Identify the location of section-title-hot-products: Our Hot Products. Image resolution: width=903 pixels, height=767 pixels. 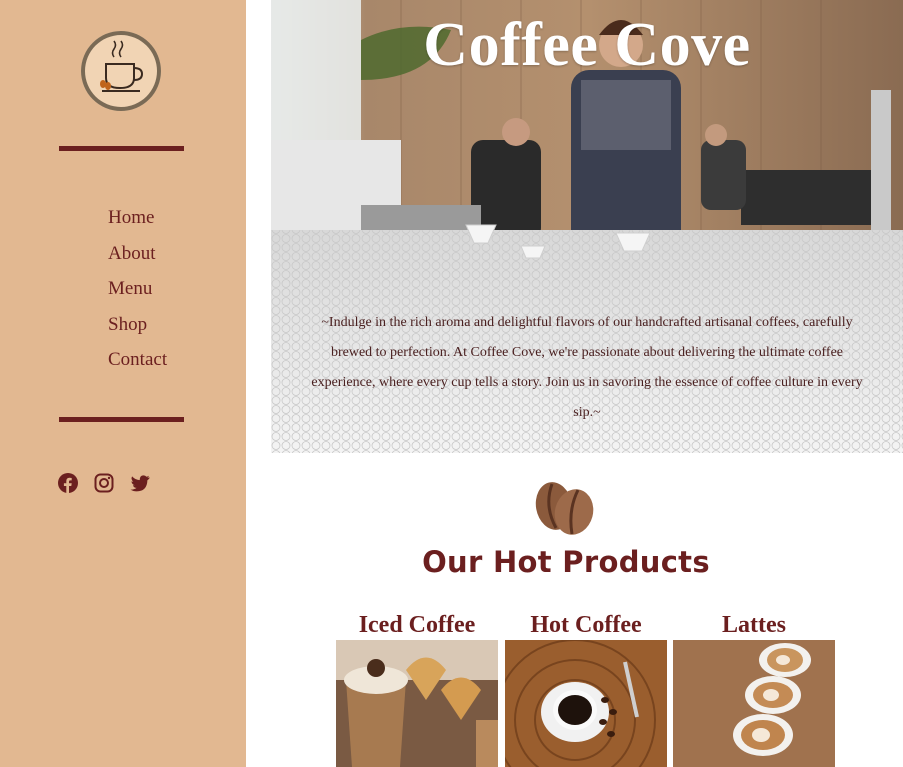
(566, 562).